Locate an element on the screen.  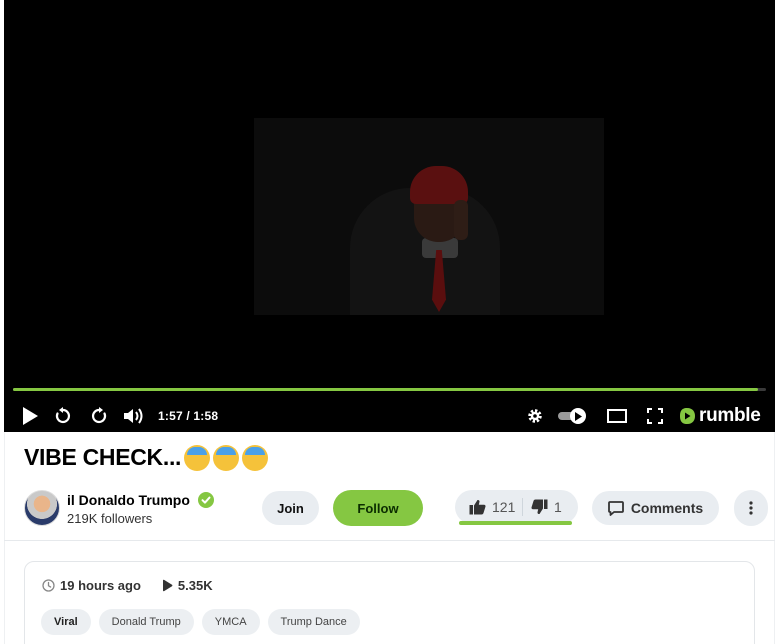
upvote-button: 121 is located at coordinates (492, 507).